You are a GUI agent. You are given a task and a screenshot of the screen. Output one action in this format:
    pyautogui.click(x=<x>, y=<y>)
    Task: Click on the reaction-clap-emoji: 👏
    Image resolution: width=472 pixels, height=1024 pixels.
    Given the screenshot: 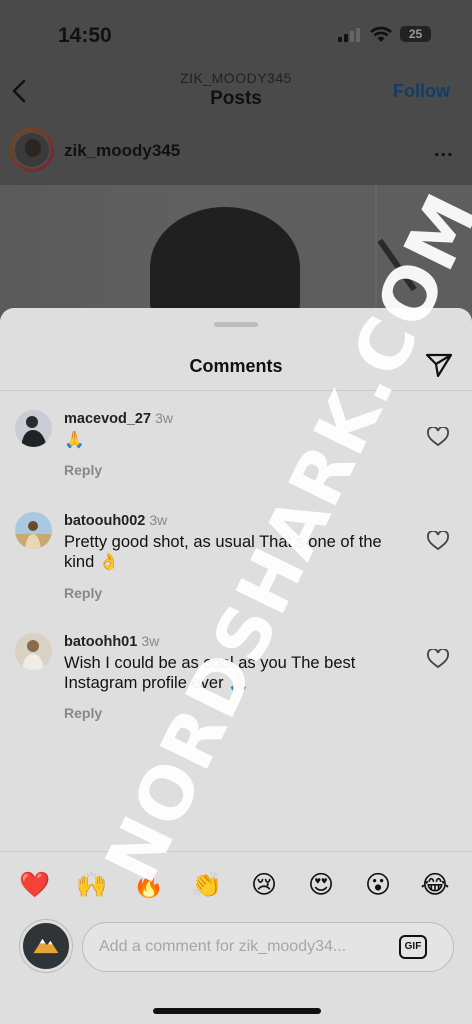 What is the action you would take?
    pyautogui.click(x=207, y=885)
    